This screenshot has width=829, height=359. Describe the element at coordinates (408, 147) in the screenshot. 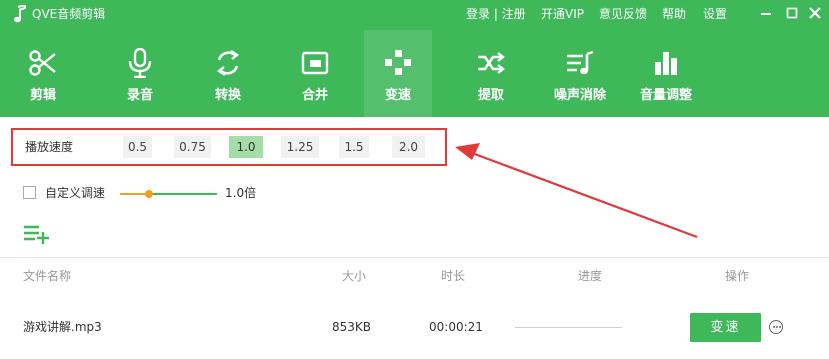

I see `speed-option-2.0: 2.0` at that location.